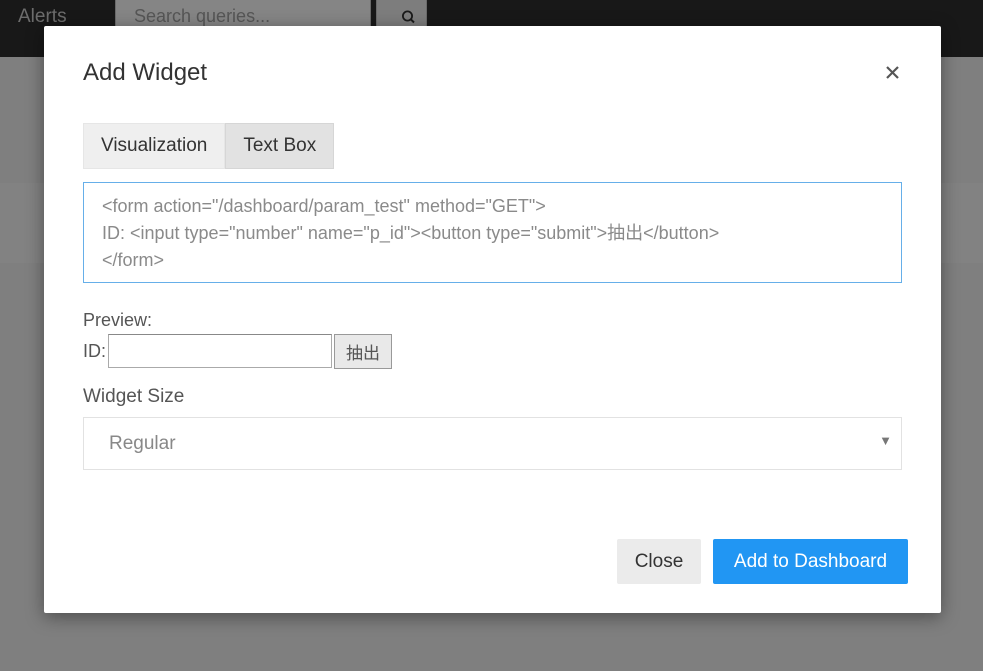  Describe the element at coordinates (280, 146) in the screenshot. I see `tab-text-box: Text Box` at that location.